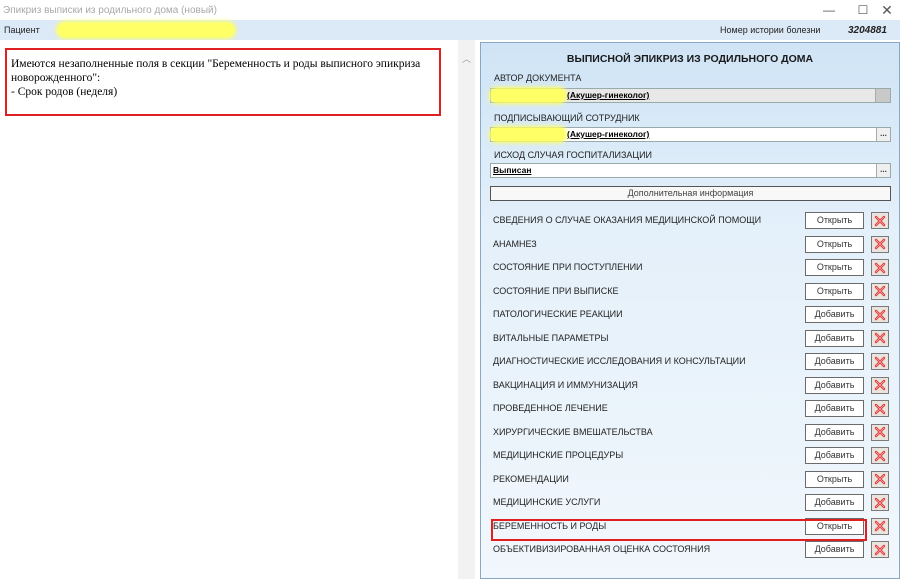  Describe the element at coordinates (547, 502) in the screenshot. I see `section-name: МЕДИЦИНСКИЕ УСЛУГИ` at that location.